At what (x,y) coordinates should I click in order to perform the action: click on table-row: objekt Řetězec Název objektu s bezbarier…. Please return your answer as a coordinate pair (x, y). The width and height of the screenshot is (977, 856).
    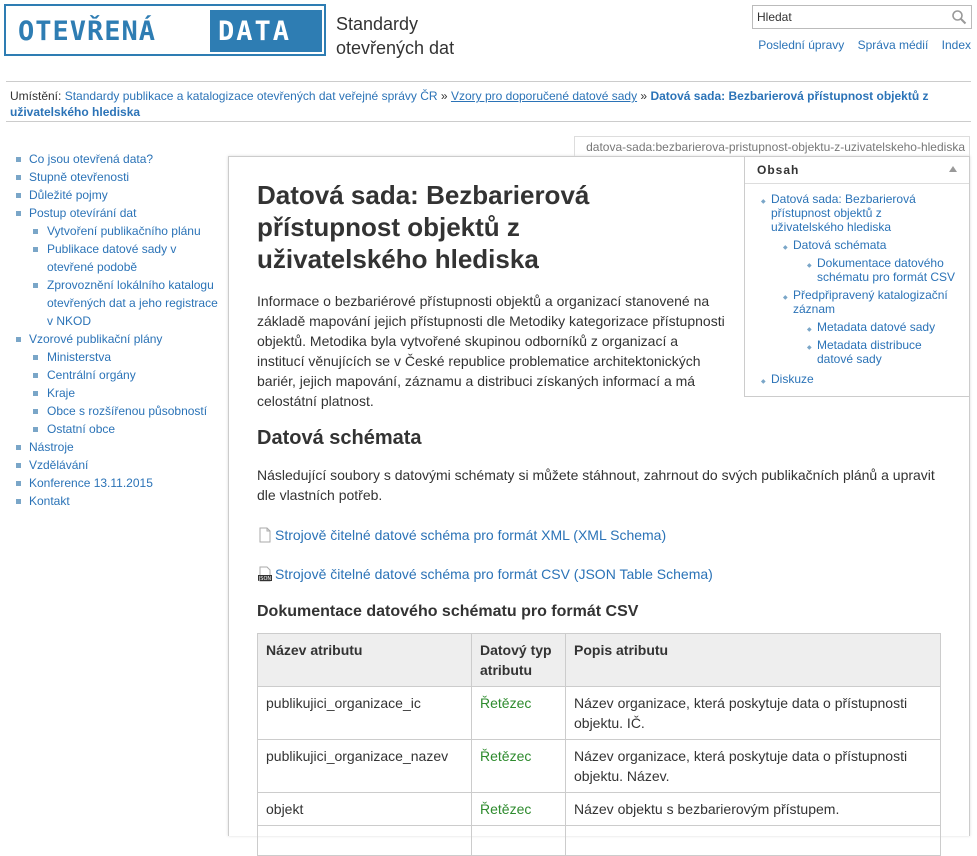
    Looking at the image, I should click on (599, 809).